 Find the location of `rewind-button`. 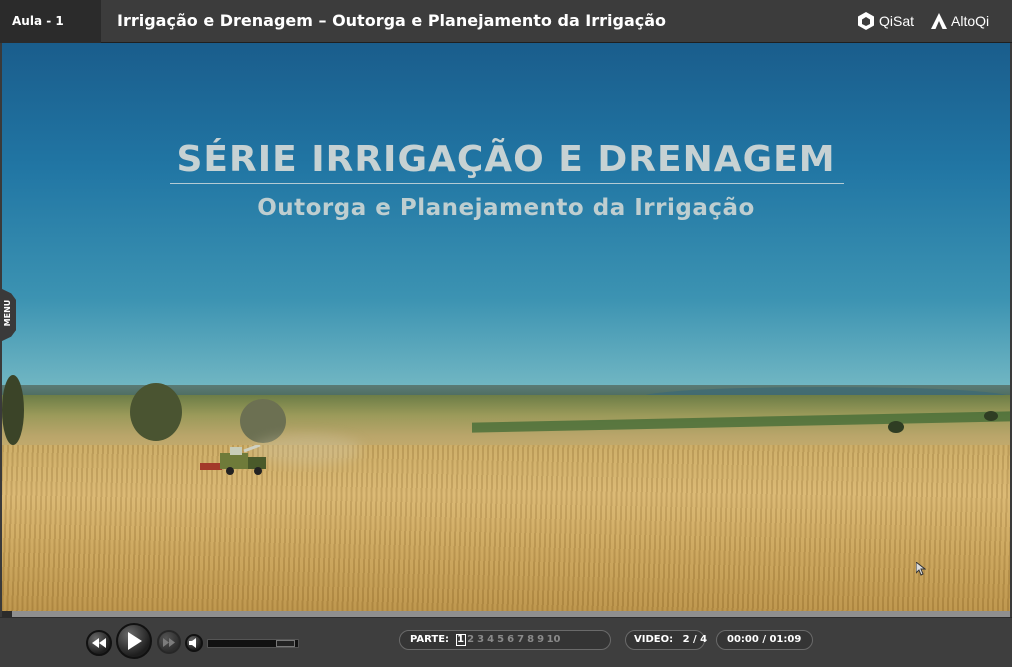

rewind-button is located at coordinates (99, 643).